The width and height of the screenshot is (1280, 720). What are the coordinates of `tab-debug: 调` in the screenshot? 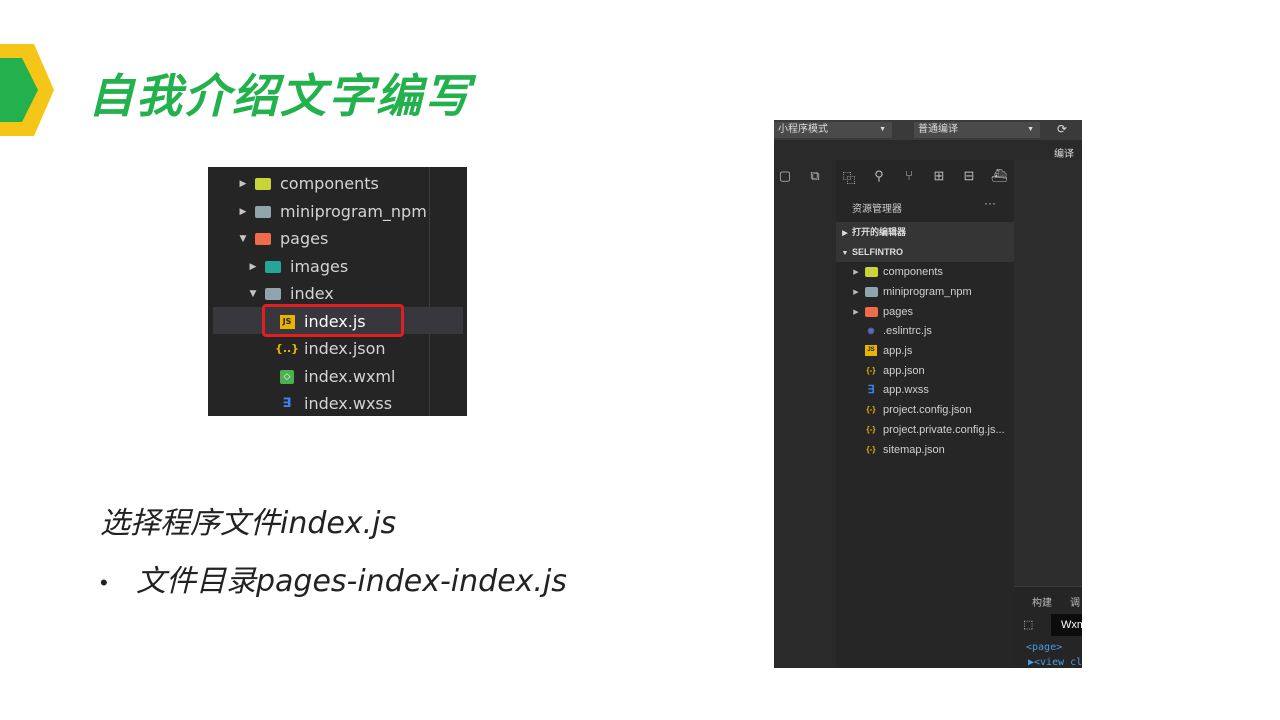 It's located at (1075, 601).